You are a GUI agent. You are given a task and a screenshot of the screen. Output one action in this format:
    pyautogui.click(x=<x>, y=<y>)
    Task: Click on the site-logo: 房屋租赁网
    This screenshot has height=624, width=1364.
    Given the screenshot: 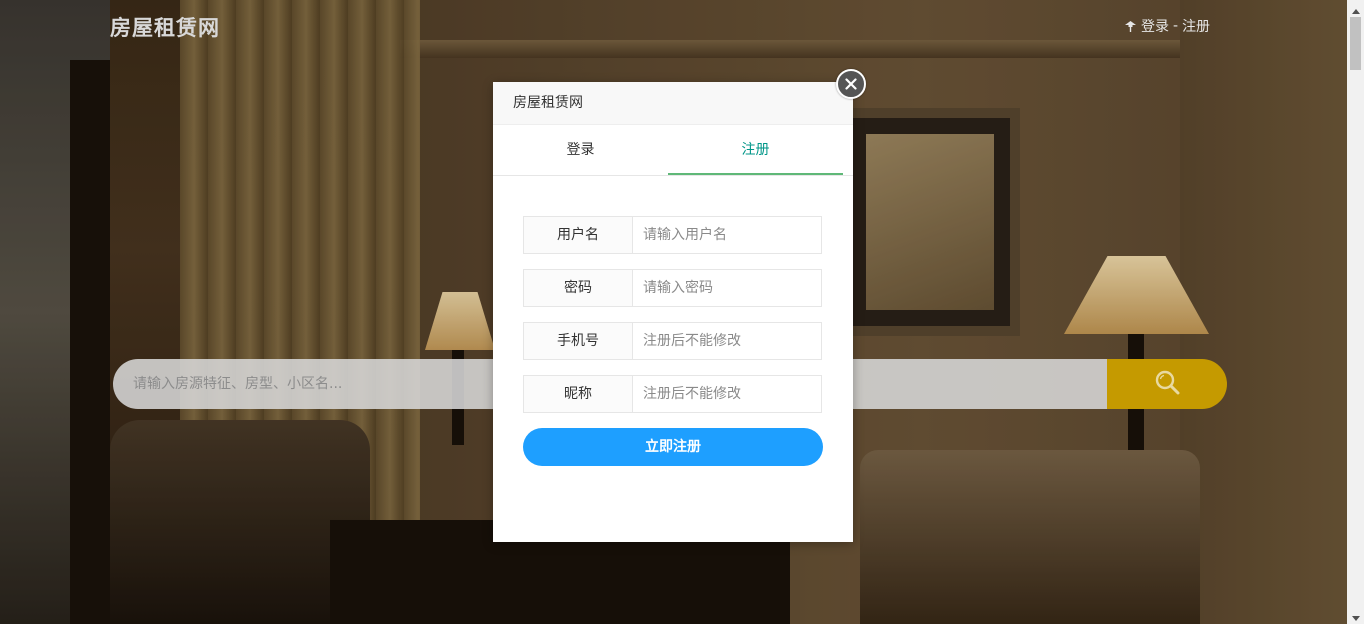 What is the action you would take?
    pyautogui.click(x=165, y=27)
    